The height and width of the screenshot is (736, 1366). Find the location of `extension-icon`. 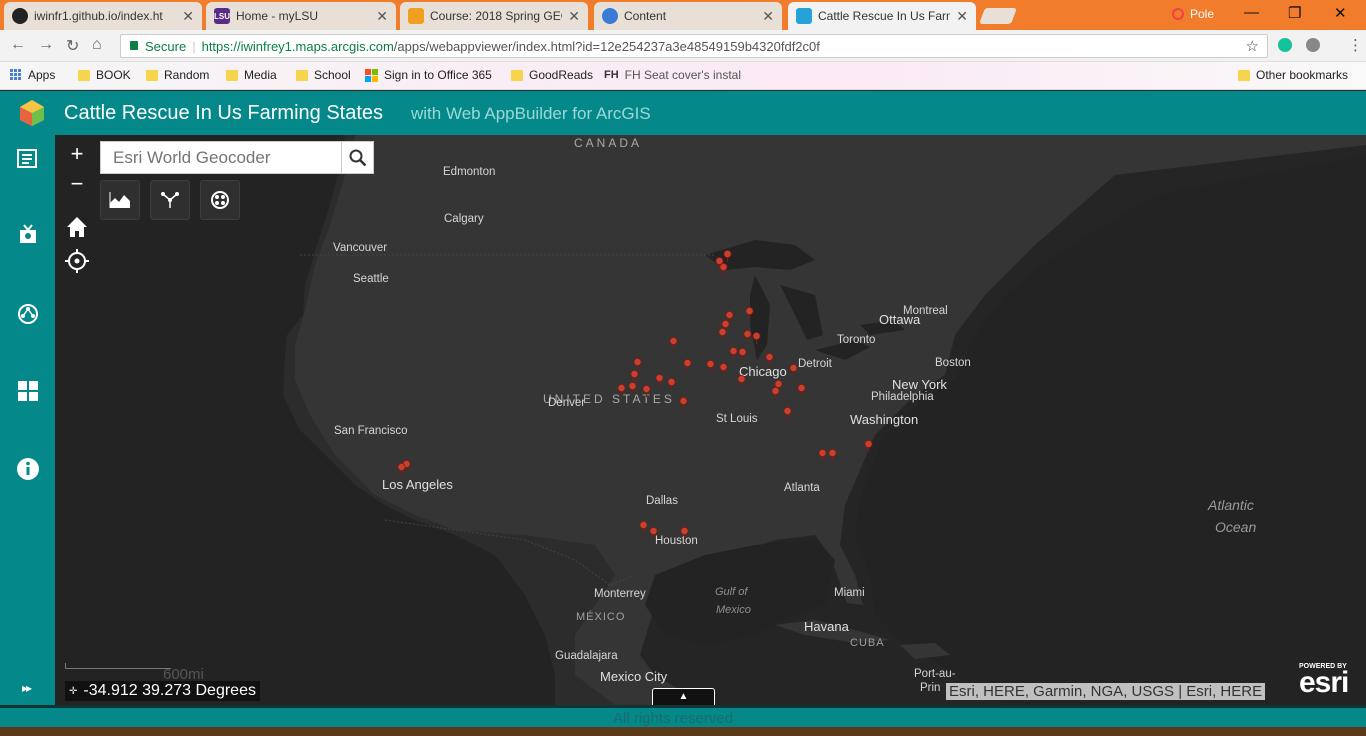

extension-icon is located at coordinates (1313, 45).